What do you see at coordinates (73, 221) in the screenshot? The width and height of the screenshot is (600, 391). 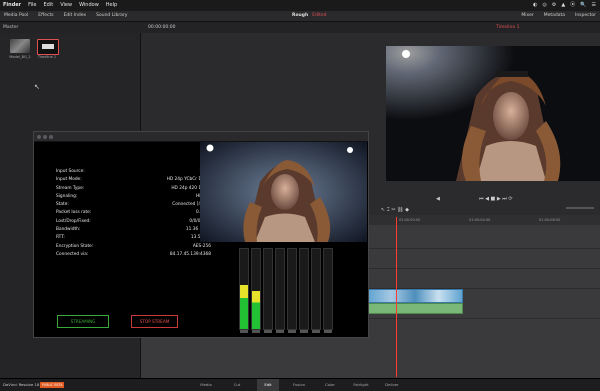 I see `stream-info-key: Lost/Drop/Fixed:` at bounding box center [73, 221].